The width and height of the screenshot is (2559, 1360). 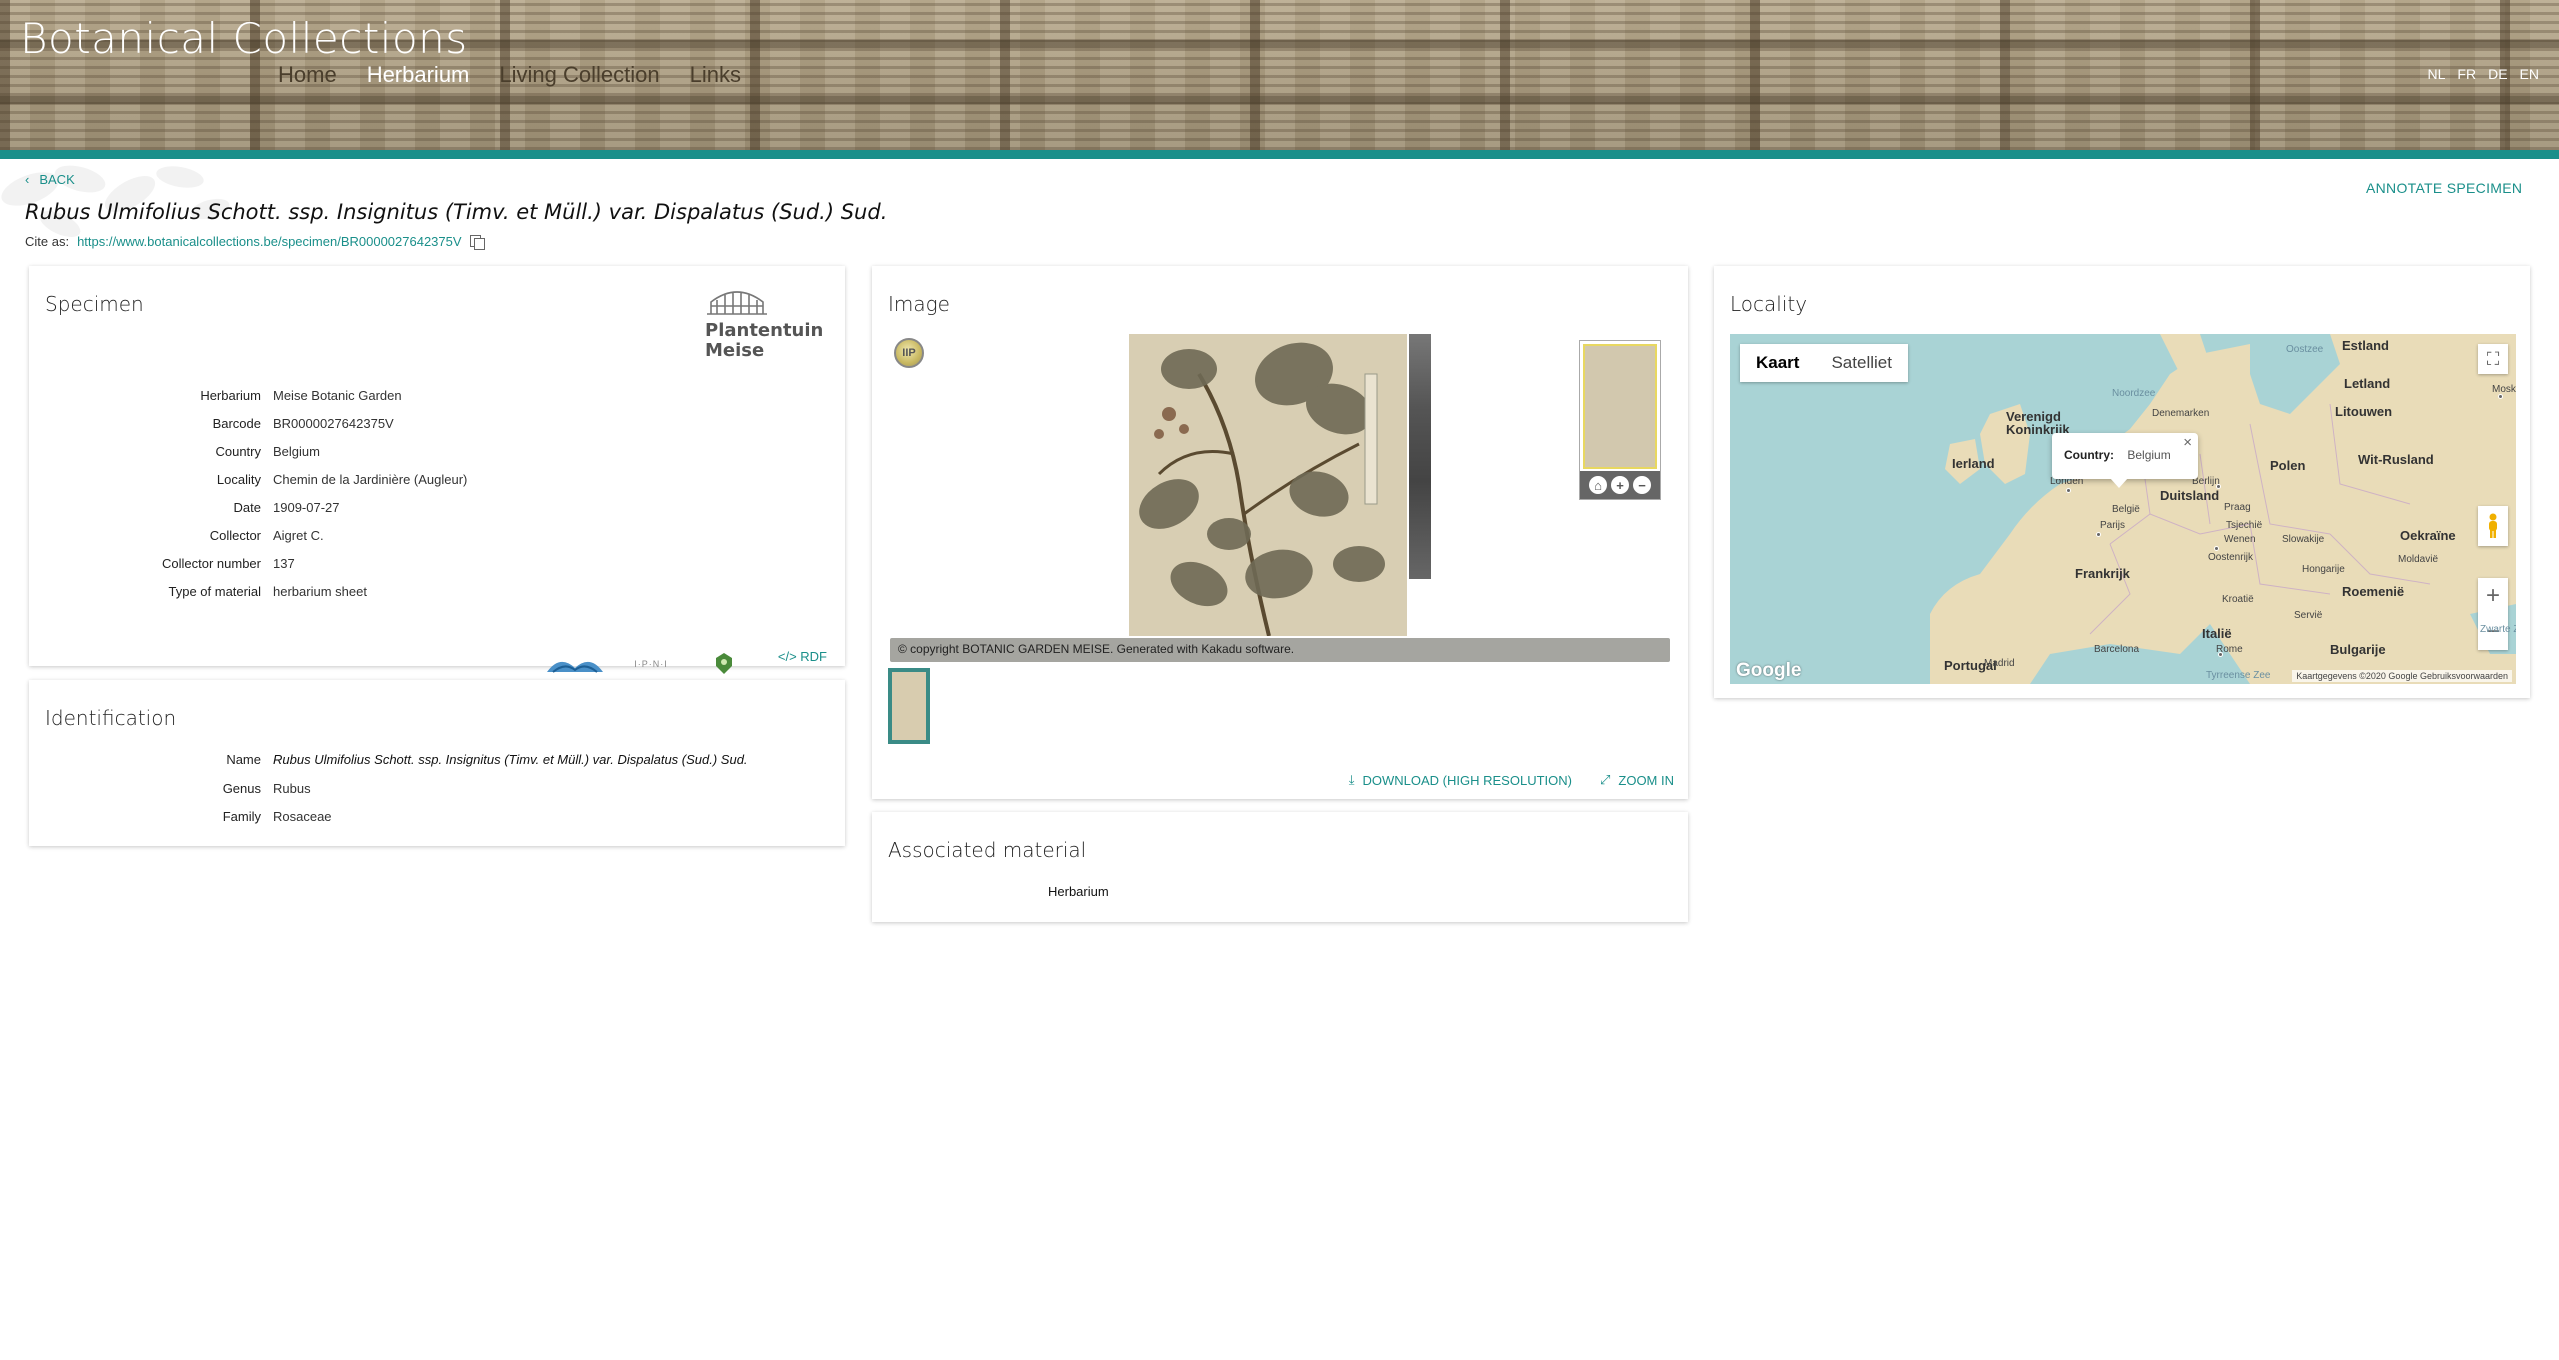 I want to click on associated-item: Herbarium, so click(x=1078, y=891).